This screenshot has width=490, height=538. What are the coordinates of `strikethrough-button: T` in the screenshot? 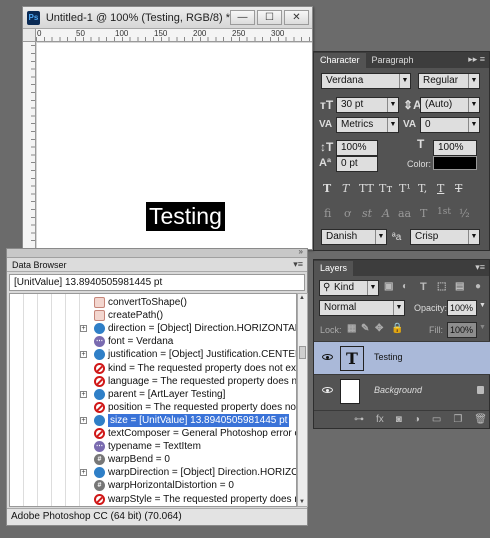 It's located at (458, 188).